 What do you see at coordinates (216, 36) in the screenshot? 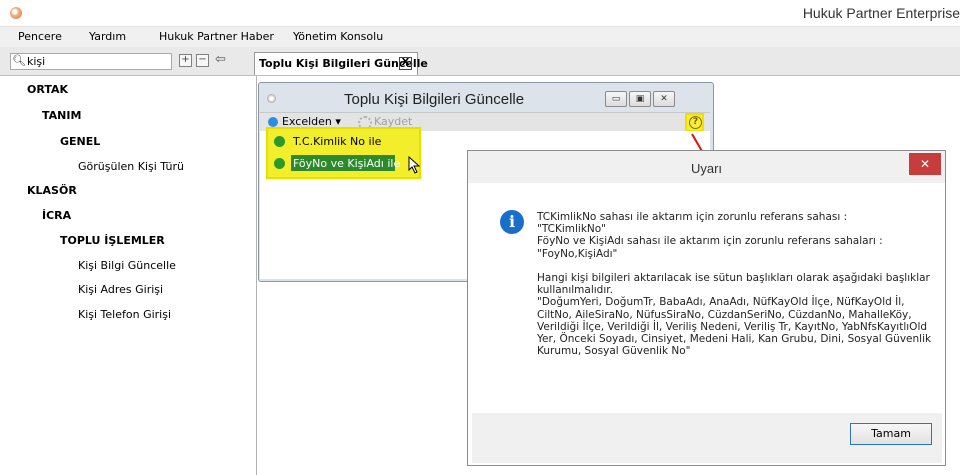
I see `menu-hukuk-partner-haber: Hukuk Partner Haber` at bounding box center [216, 36].